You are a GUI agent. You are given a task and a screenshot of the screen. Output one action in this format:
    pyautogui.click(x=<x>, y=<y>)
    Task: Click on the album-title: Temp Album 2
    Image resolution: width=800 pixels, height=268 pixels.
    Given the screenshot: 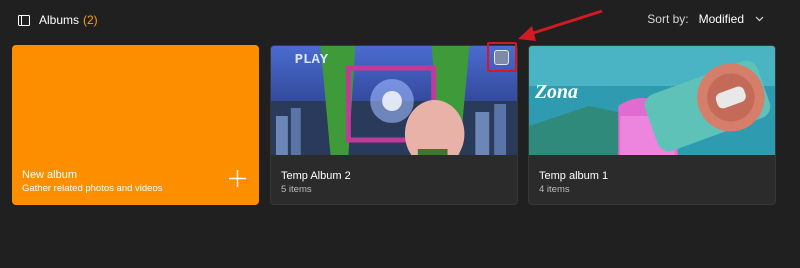 What is the action you would take?
    pyautogui.click(x=316, y=176)
    